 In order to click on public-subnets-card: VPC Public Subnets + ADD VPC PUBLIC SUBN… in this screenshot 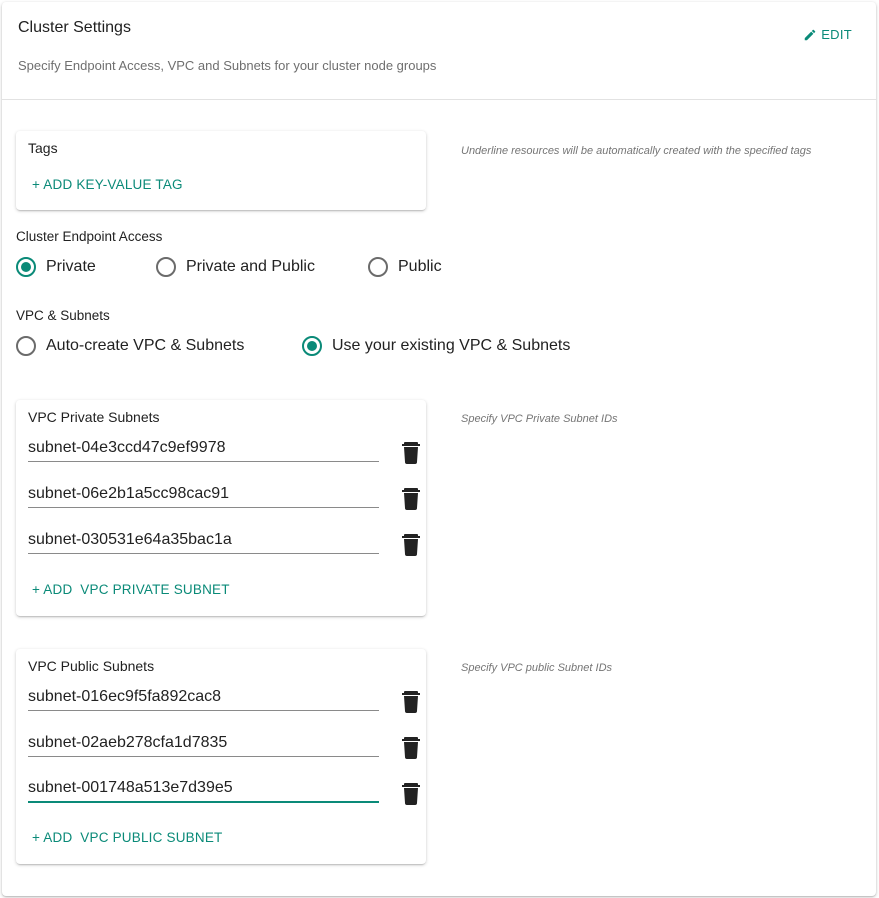, I will do `click(221, 756)`.